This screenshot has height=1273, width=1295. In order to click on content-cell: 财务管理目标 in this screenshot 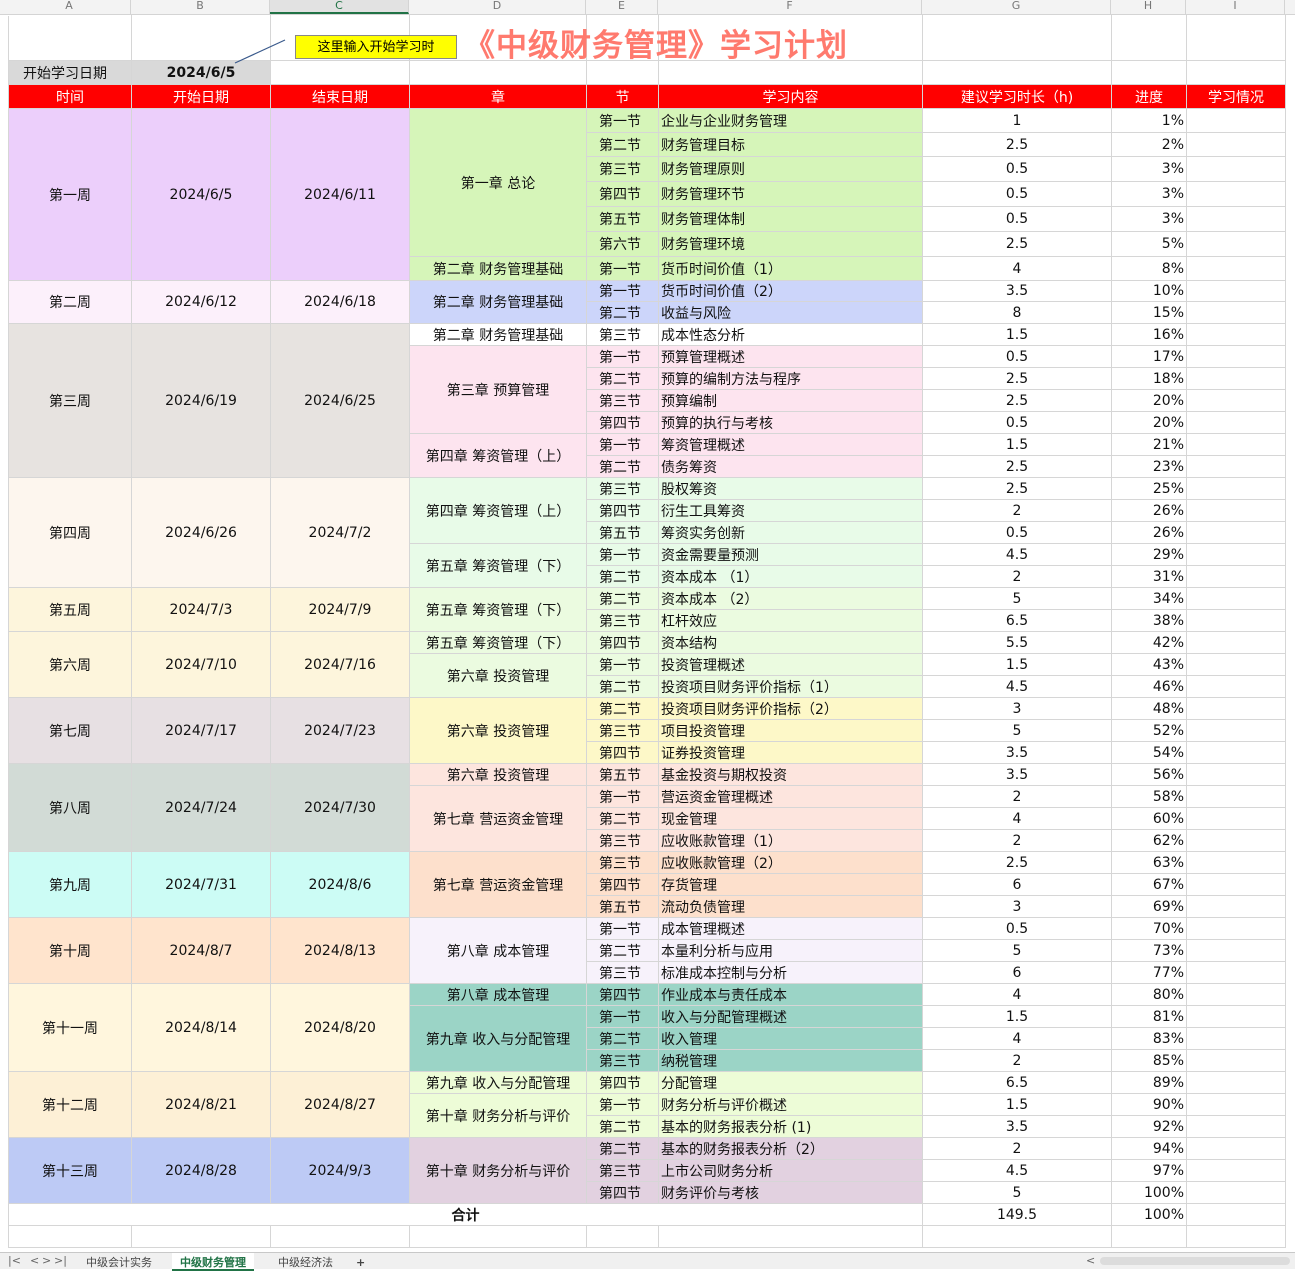, I will do `click(790, 144)`.